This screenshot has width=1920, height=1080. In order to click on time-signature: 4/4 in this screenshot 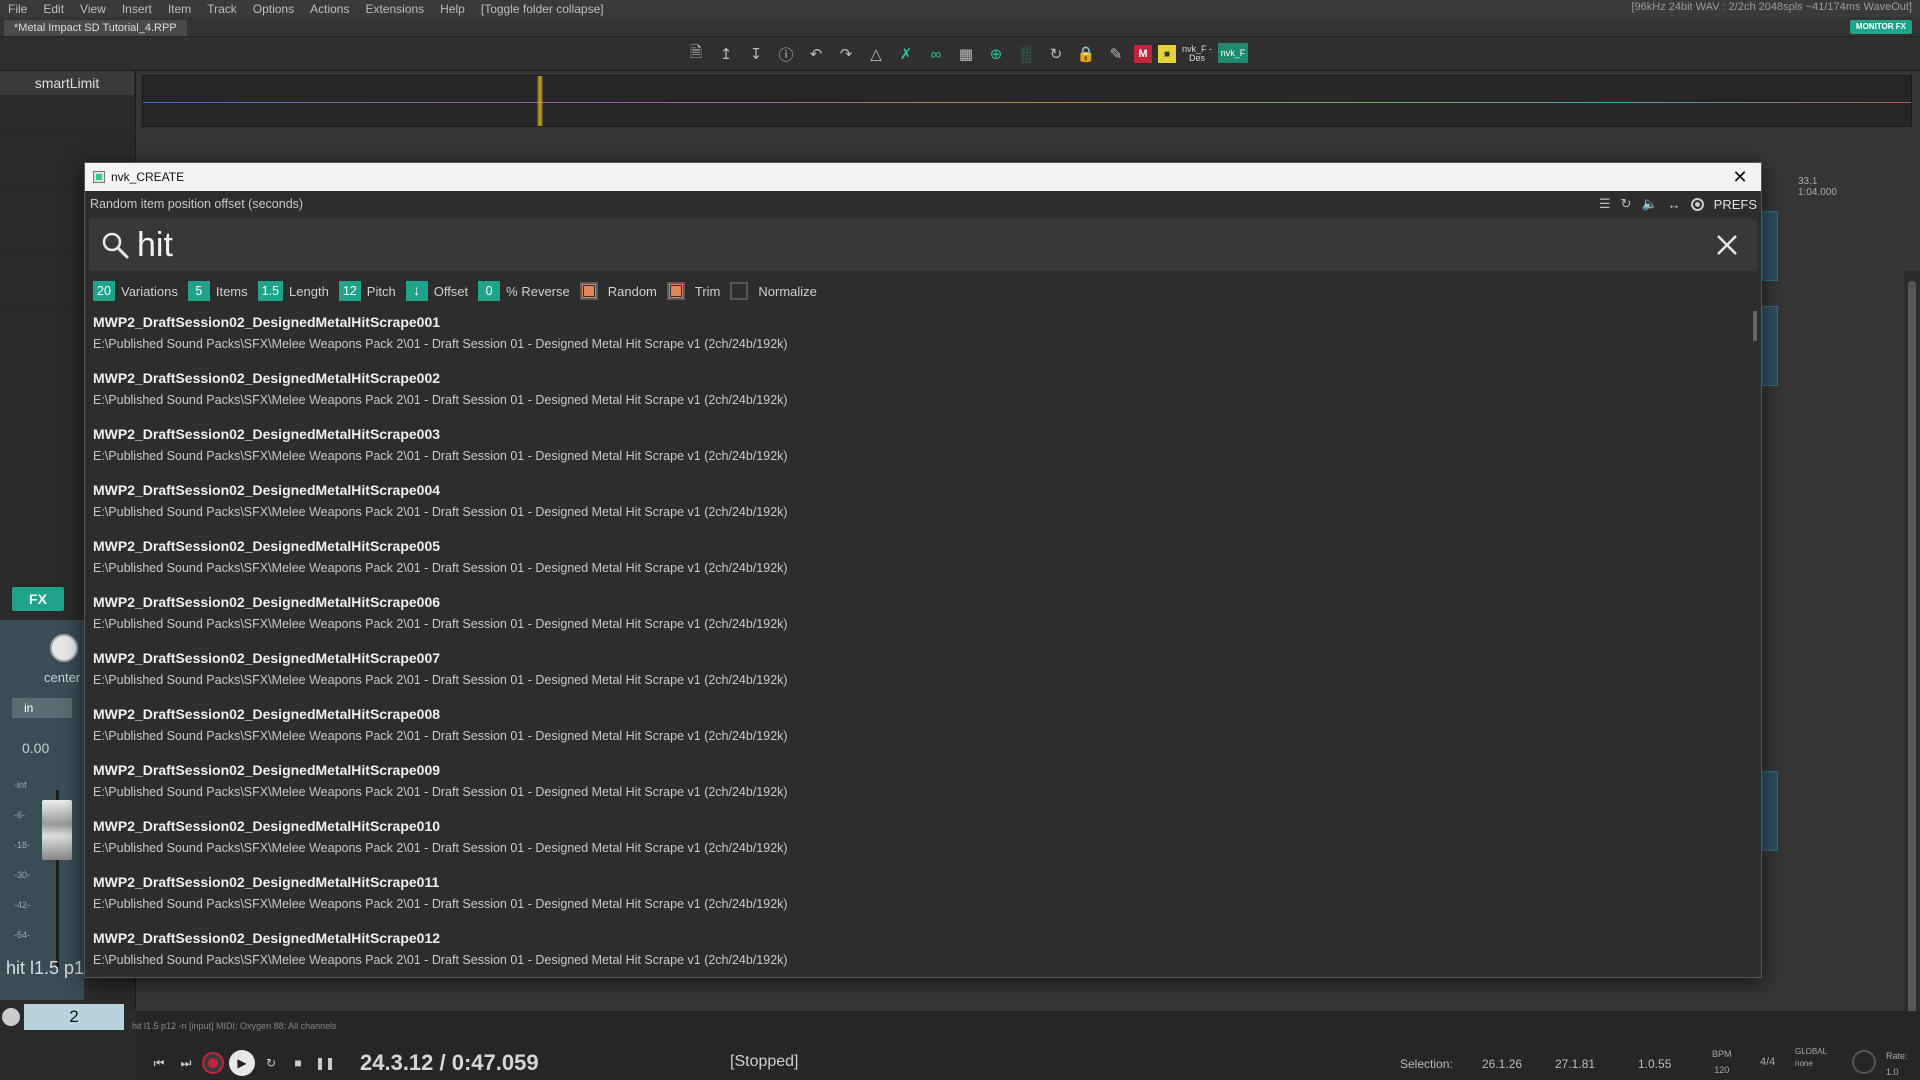, I will do `click(1767, 1062)`.